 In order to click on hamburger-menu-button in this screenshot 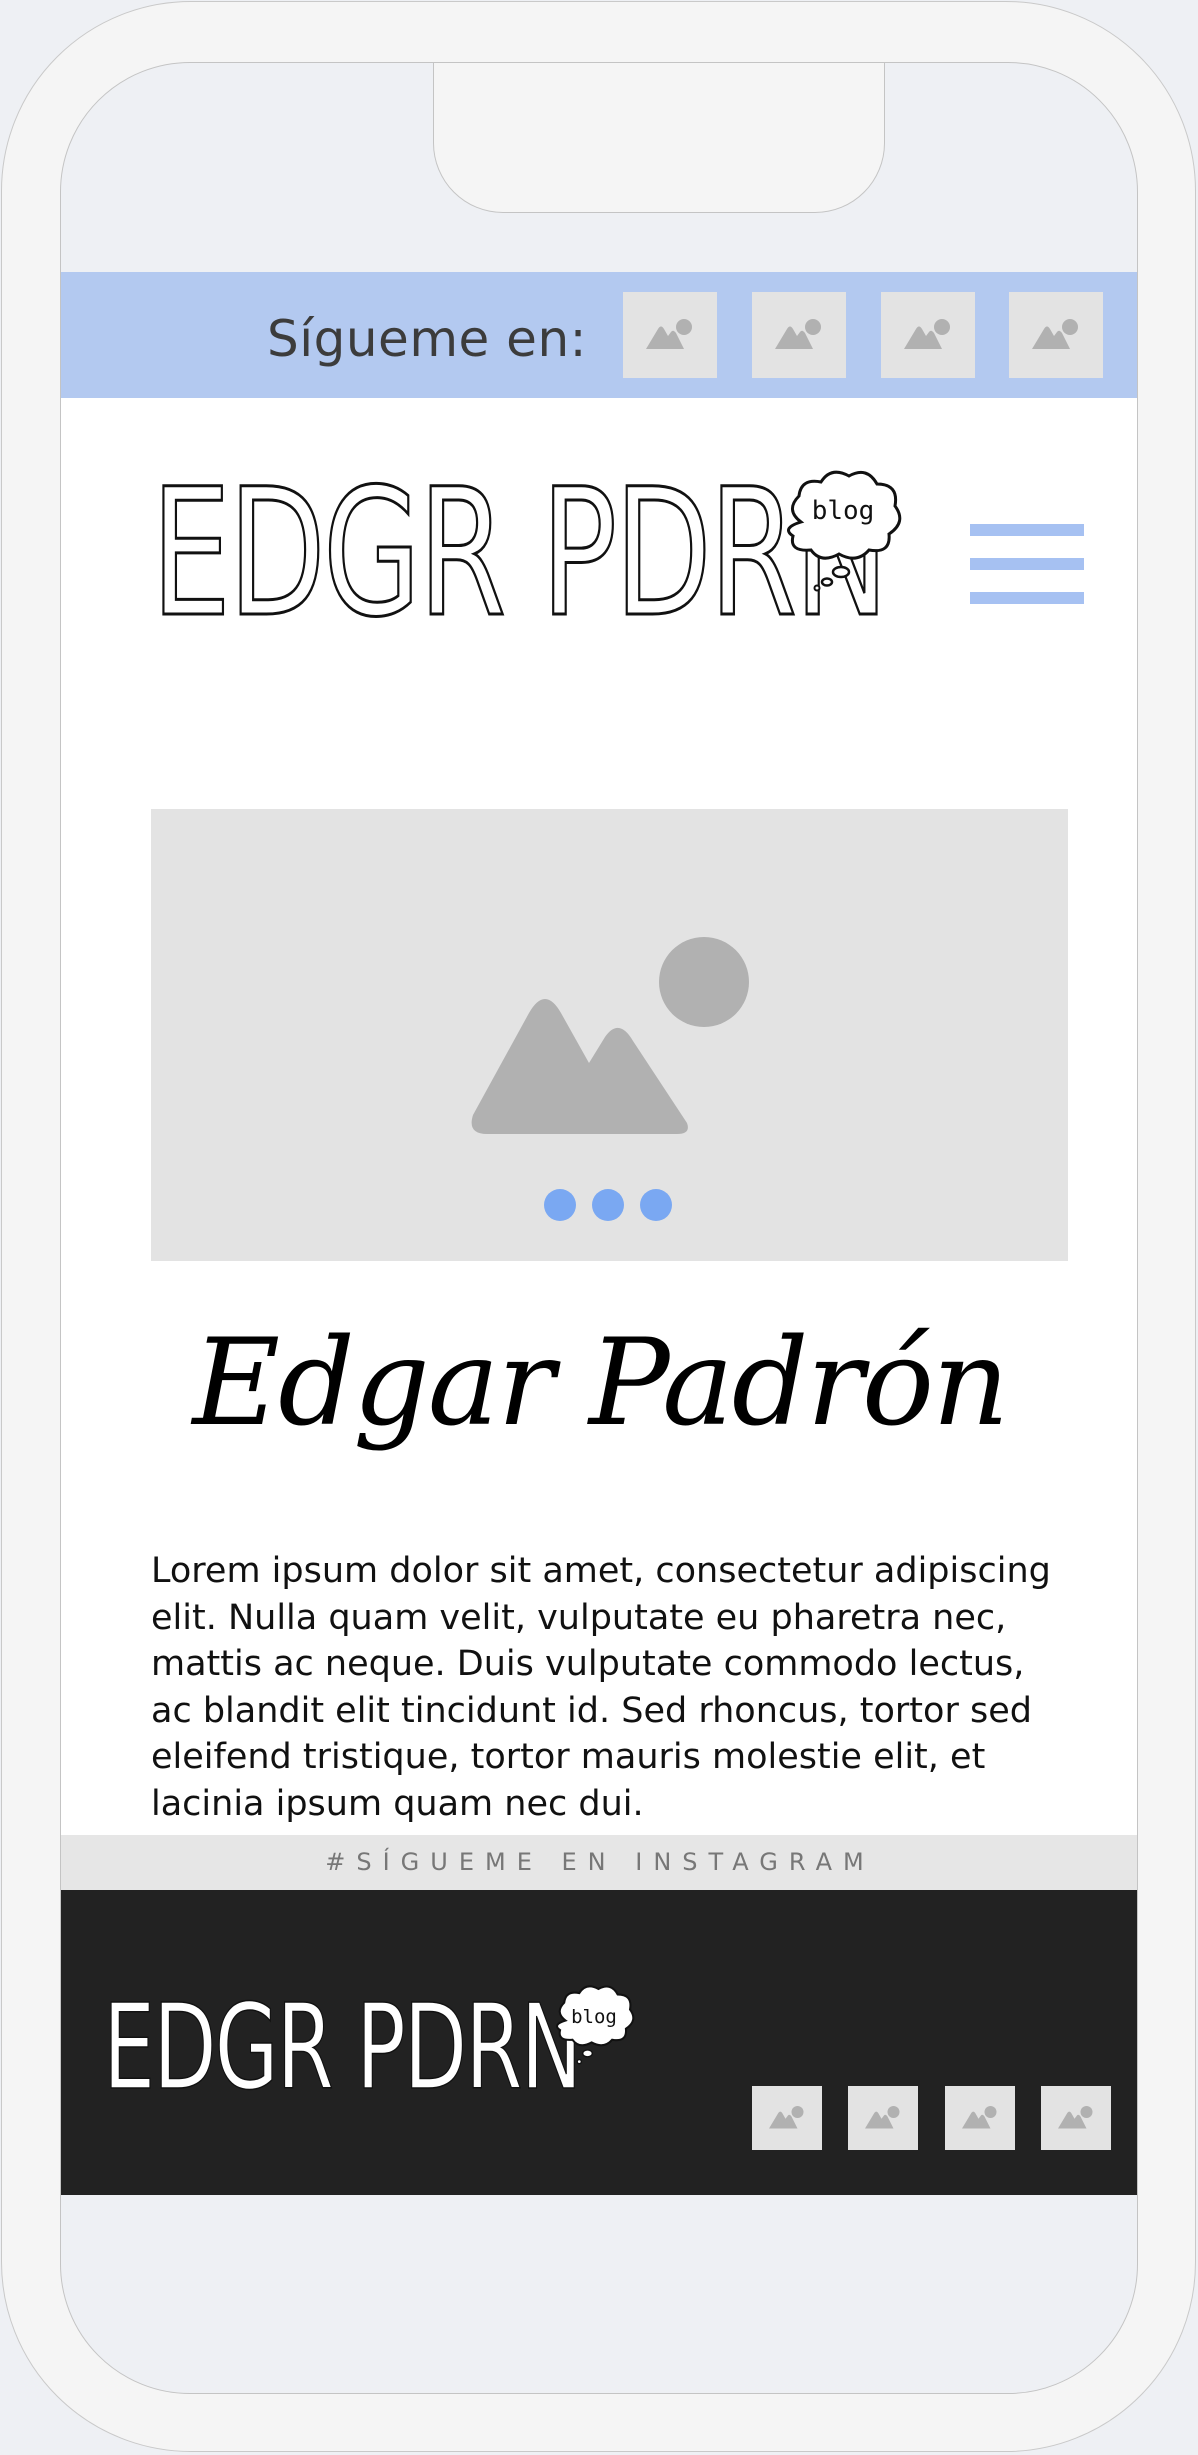, I will do `click(1027, 564)`.